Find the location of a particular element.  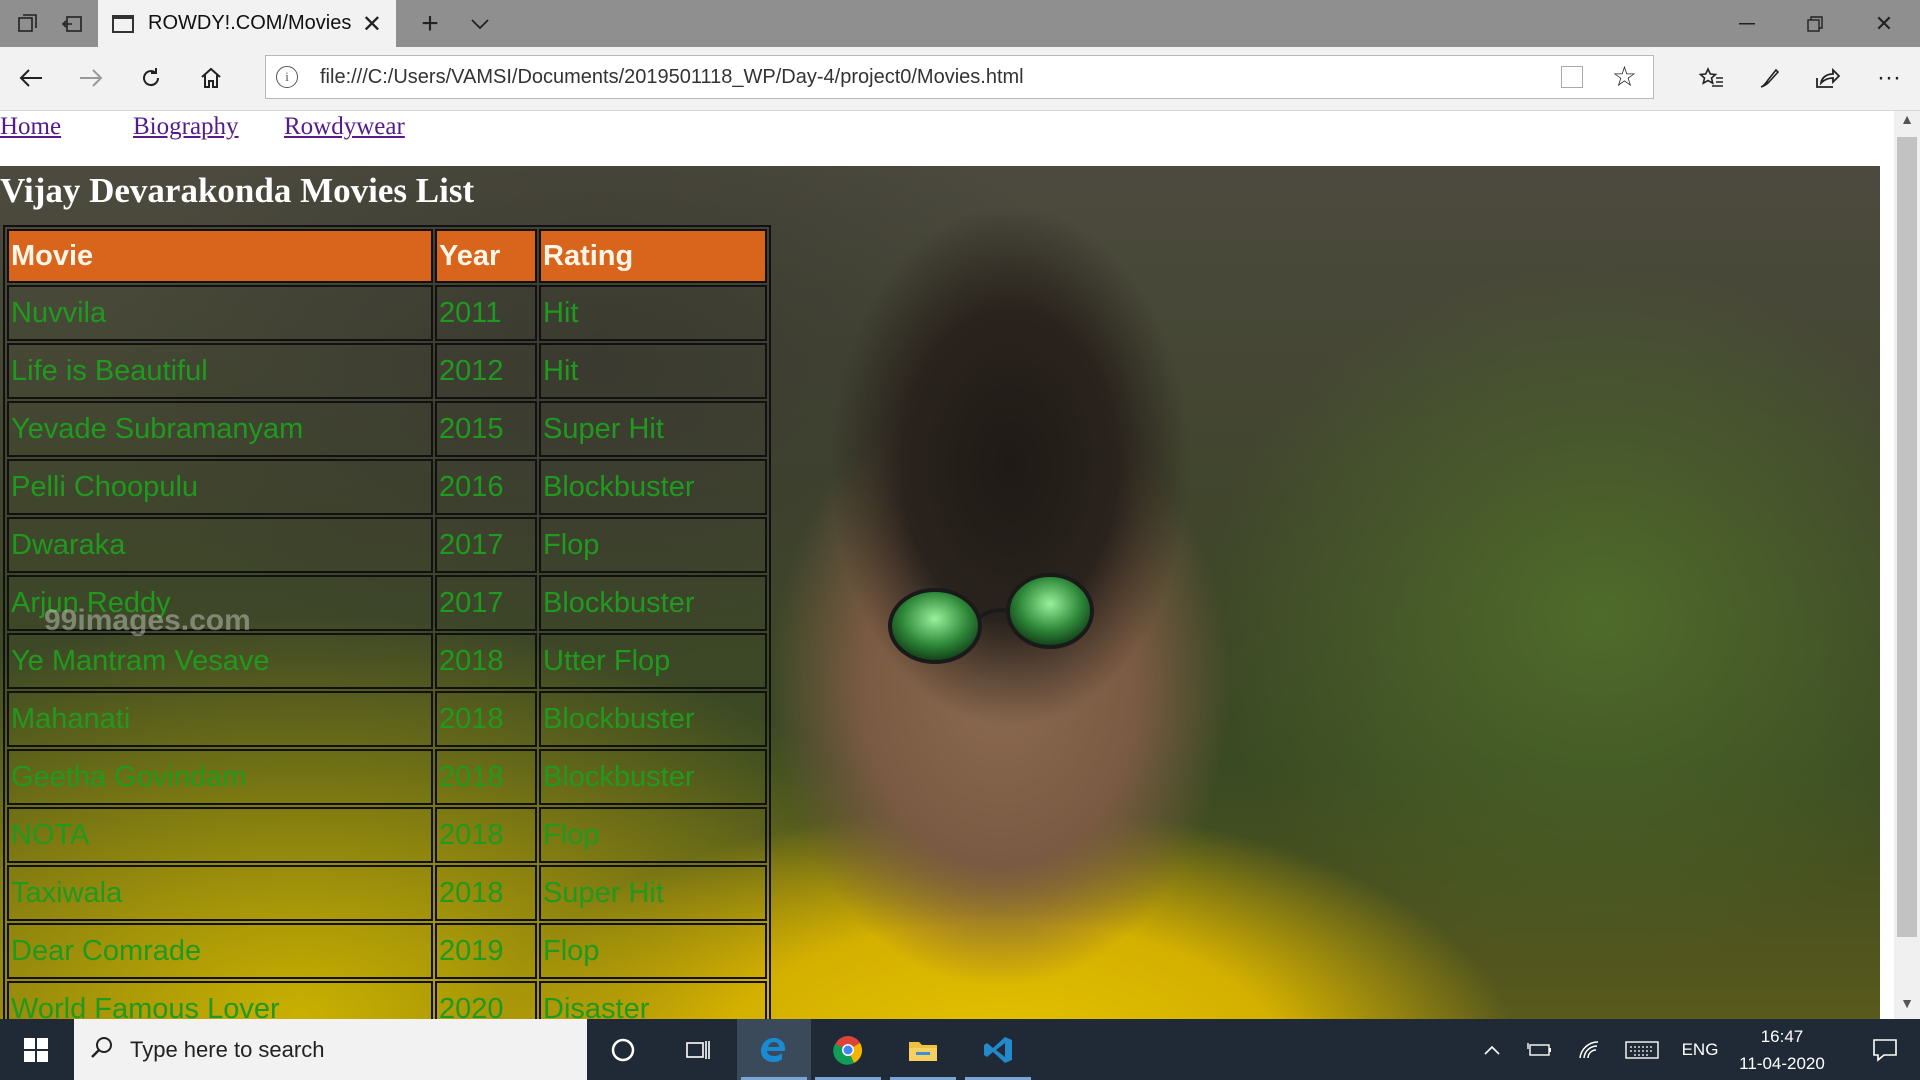

table-row: Taxiwala 2018 Super Hit is located at coordinates (387, 893).